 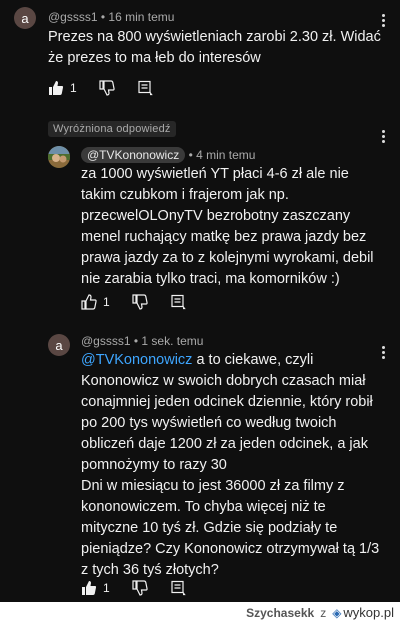 I want to click on comment-line: po 200 tys wyświetleń co według twoich, so click(x=209, y=423).